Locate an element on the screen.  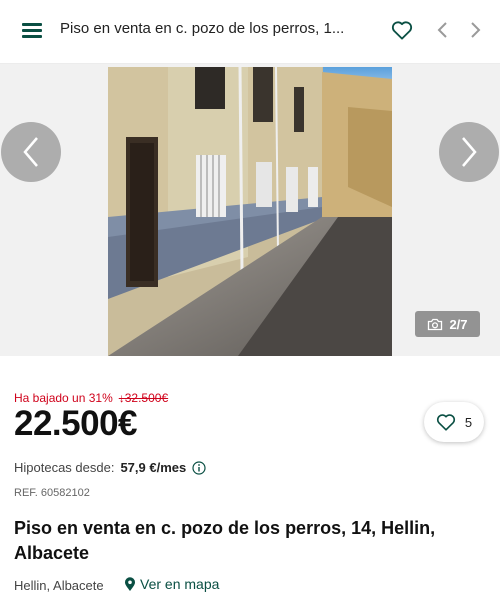
reference-number: REF. 60582102 is located at coordinates (52, 493).